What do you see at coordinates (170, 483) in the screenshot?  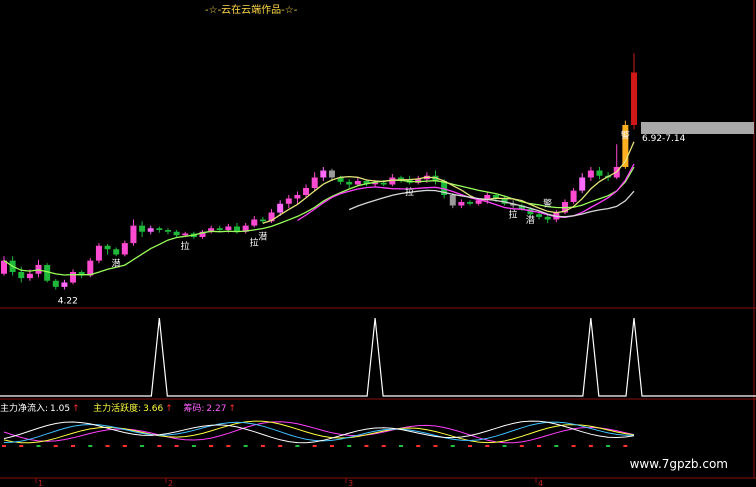 I see `axis-tick-label-2: 2` at bounding box center [170, 483].